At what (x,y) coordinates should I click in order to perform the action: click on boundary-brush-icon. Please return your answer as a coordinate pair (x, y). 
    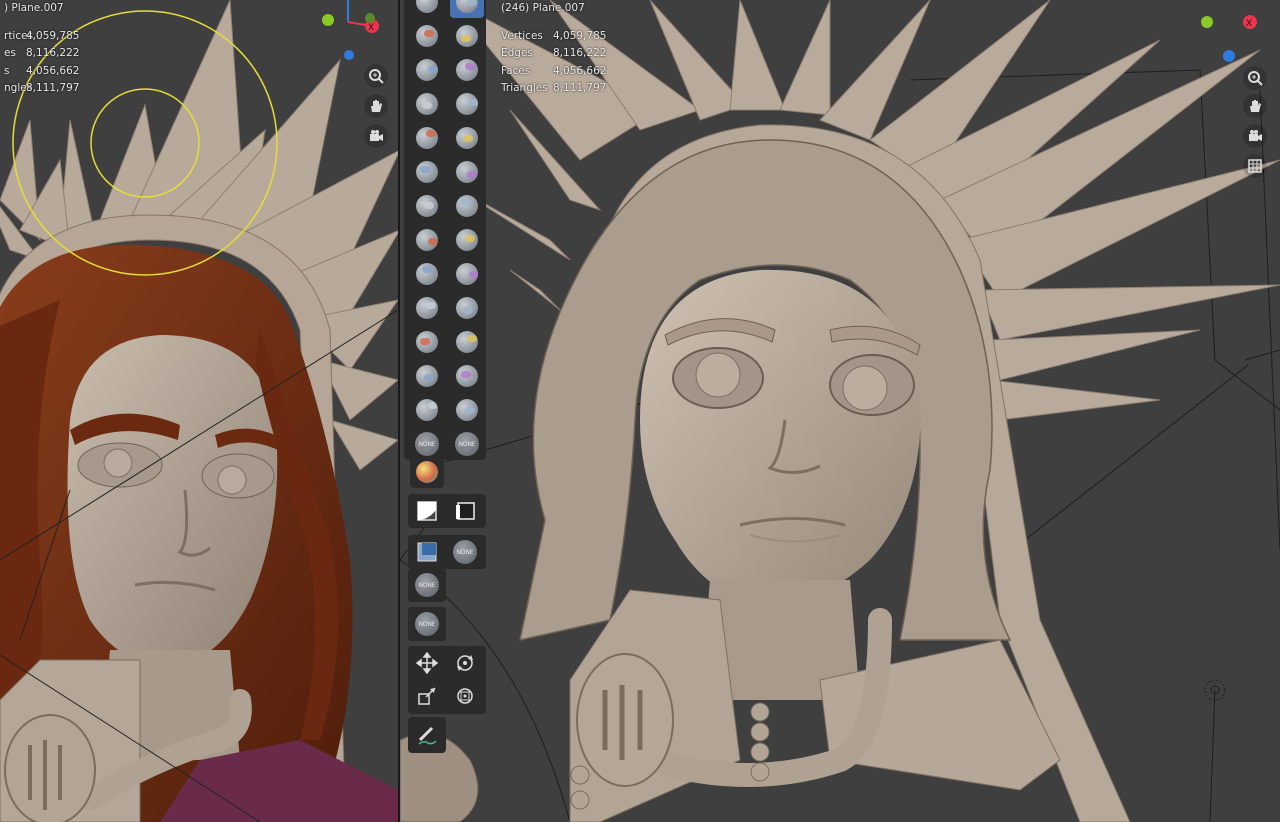
    Looking at the image, I should click on (467, 376).